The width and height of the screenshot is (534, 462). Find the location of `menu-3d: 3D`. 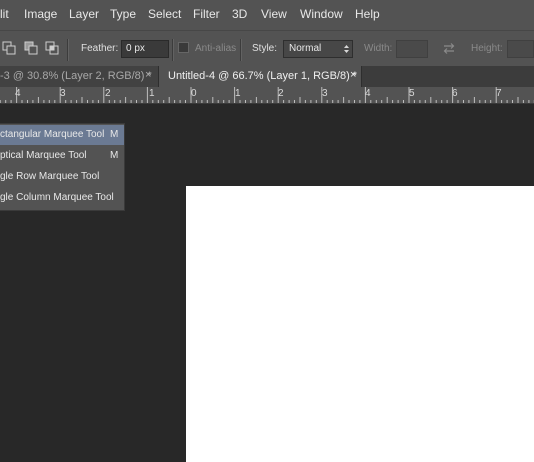

menu-3d: 3D is located at coordinates (239, 14).